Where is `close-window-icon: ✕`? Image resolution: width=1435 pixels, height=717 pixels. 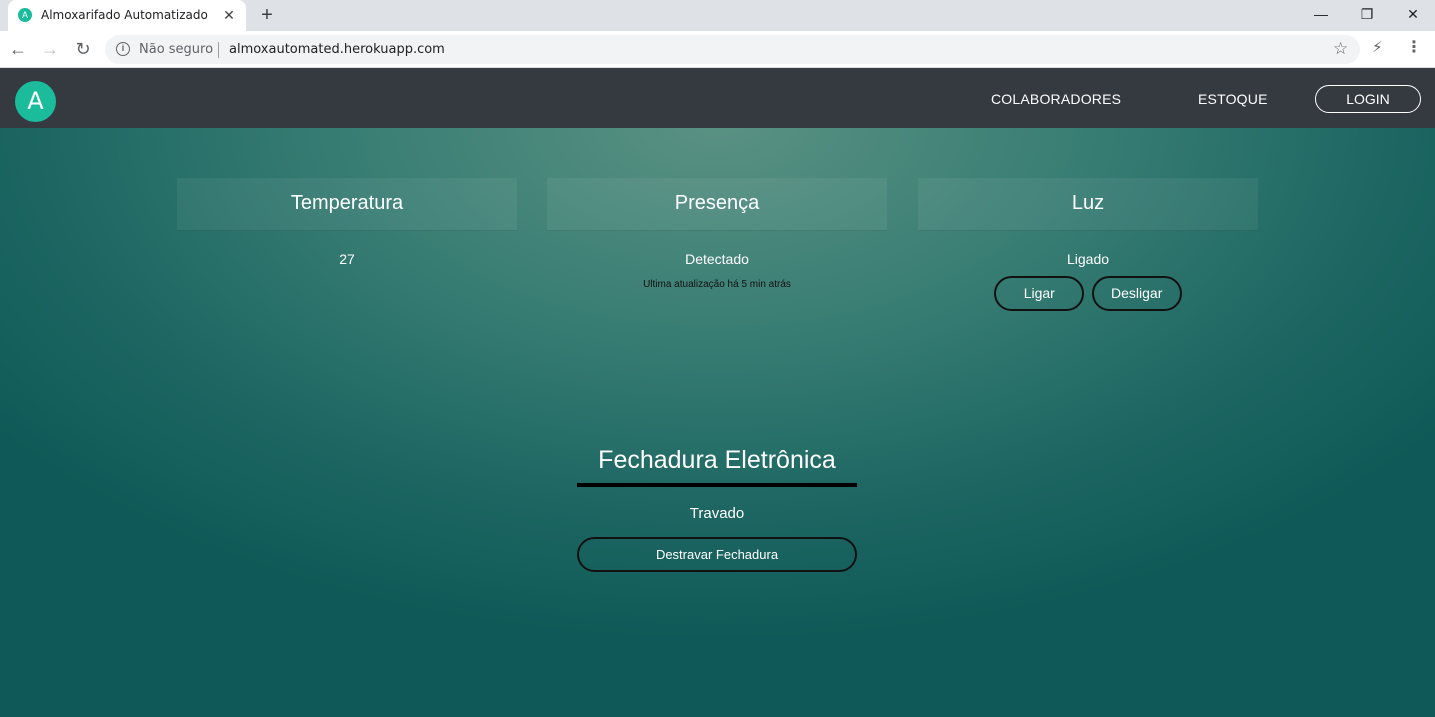 close-window-icon: ✕ is located at coordinates (1412, 14).